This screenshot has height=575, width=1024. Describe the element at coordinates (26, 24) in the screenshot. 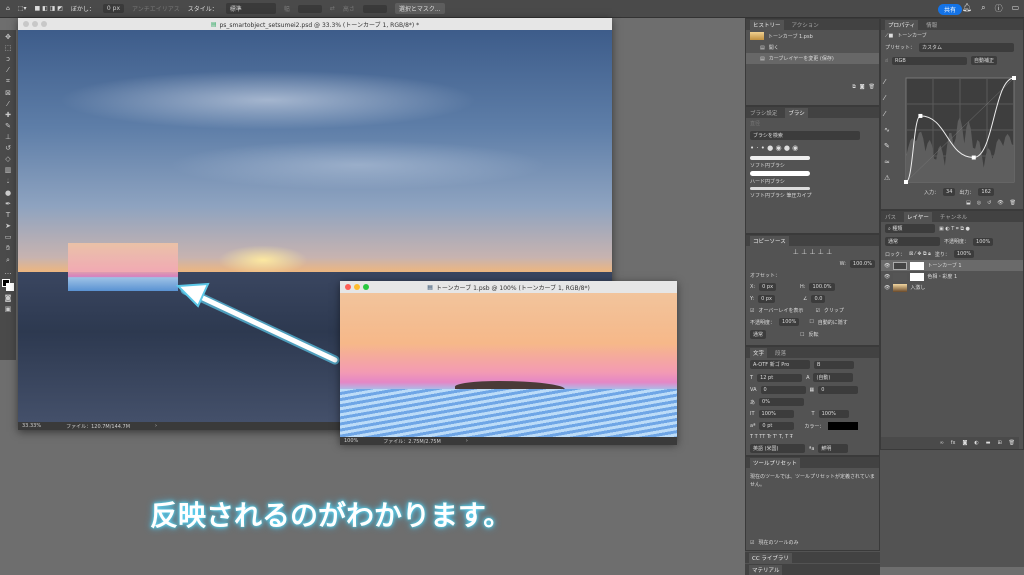

I see `close-button` at that location.